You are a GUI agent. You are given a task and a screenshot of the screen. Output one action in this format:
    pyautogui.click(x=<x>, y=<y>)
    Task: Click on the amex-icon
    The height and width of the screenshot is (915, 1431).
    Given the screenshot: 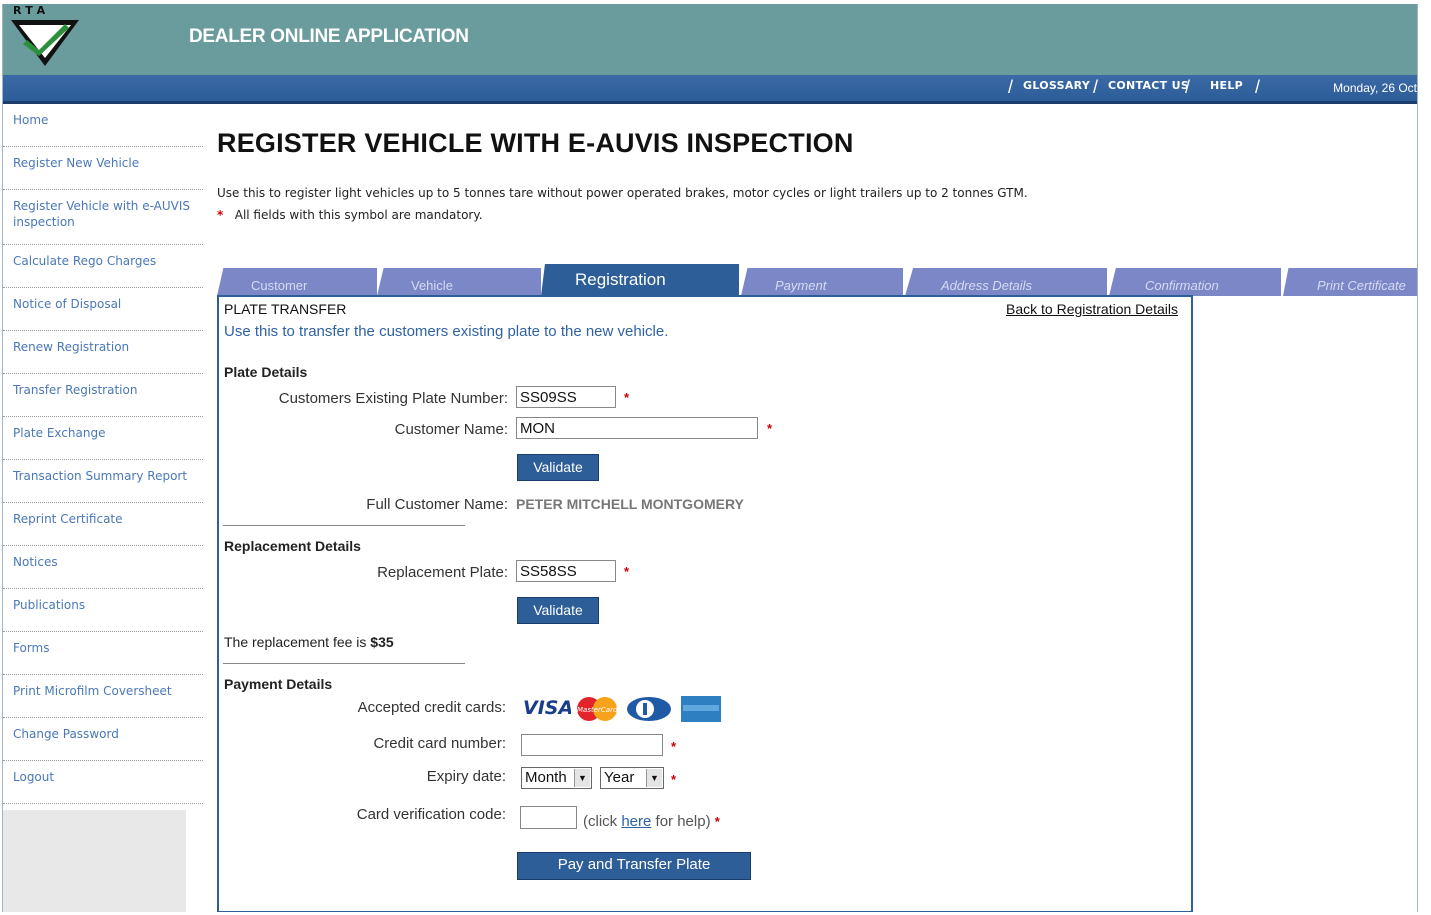 What is the action you would take?
    pyautogui.click(x=701, y=709)
    